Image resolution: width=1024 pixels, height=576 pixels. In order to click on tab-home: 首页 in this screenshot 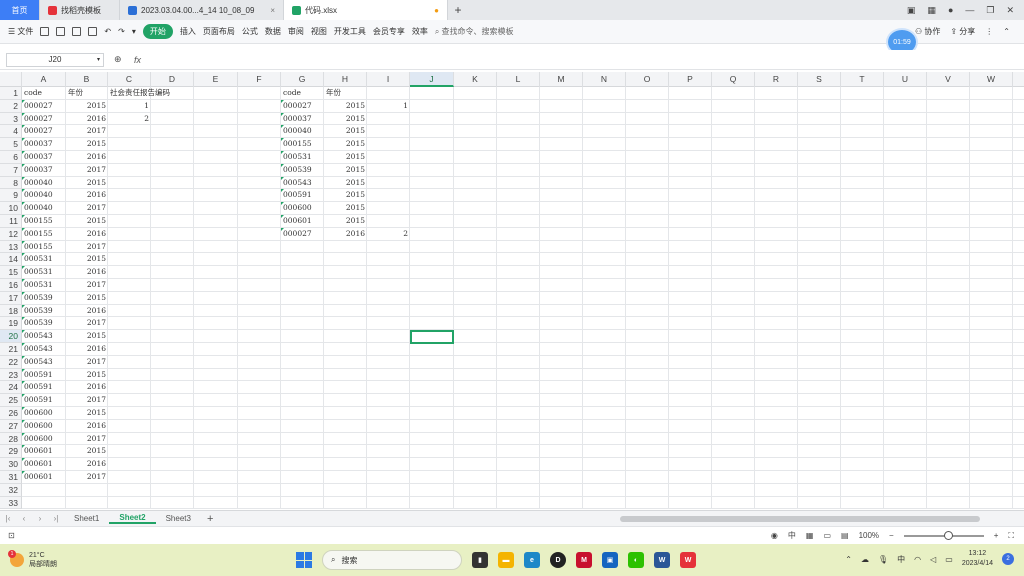, I will do `click(20, 10)`.